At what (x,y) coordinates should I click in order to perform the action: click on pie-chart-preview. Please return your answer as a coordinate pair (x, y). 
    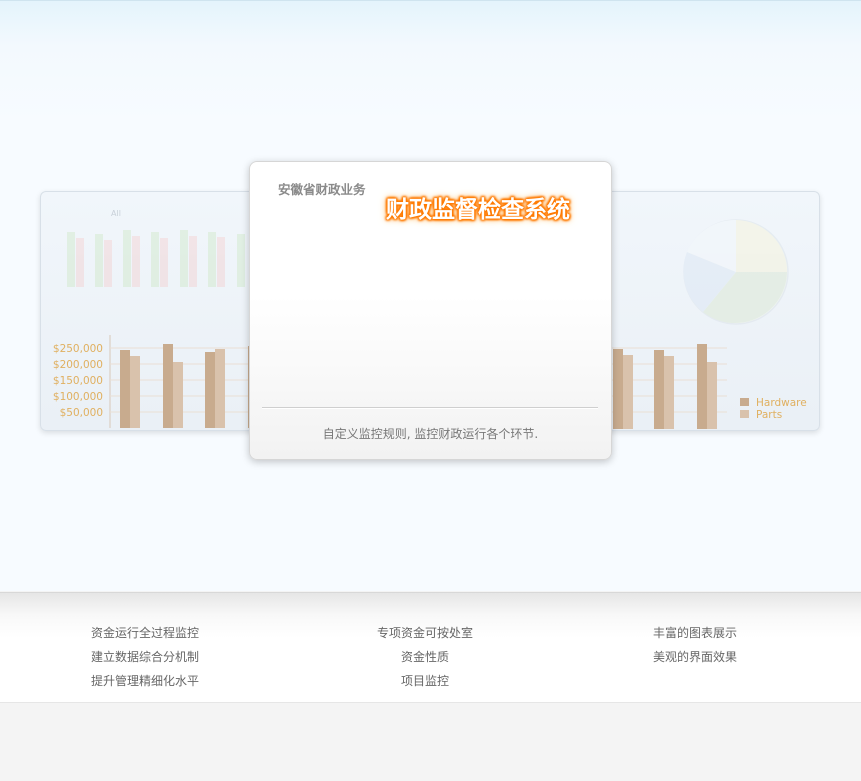
    Looking at the image, I should click on (736, 272).